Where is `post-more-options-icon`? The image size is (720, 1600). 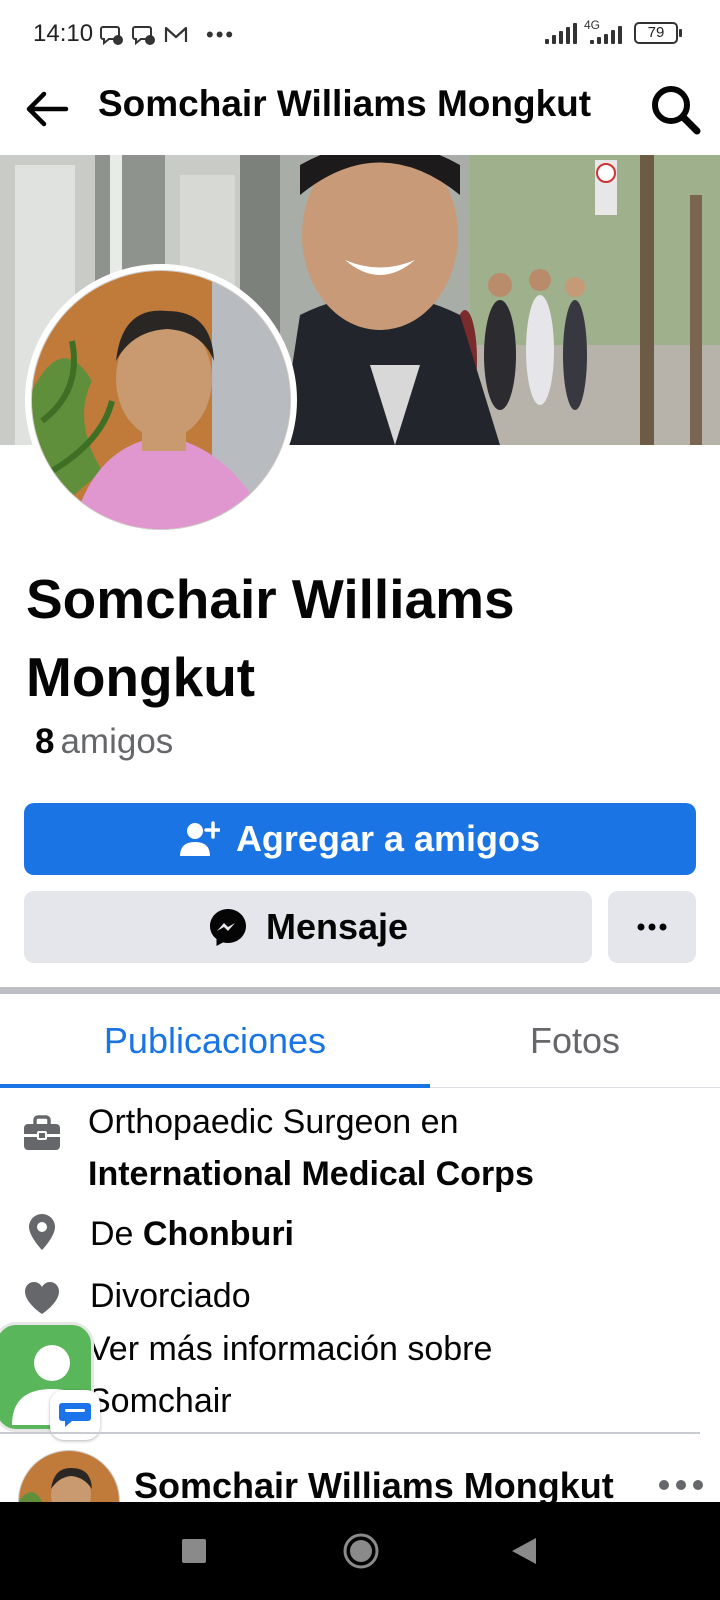
post-more-options-icon is located at coordinates (681, 1485).